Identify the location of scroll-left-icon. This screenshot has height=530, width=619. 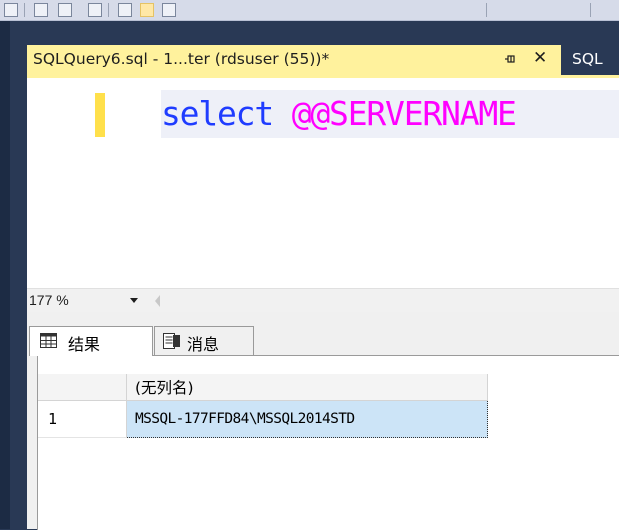
(157, 301).